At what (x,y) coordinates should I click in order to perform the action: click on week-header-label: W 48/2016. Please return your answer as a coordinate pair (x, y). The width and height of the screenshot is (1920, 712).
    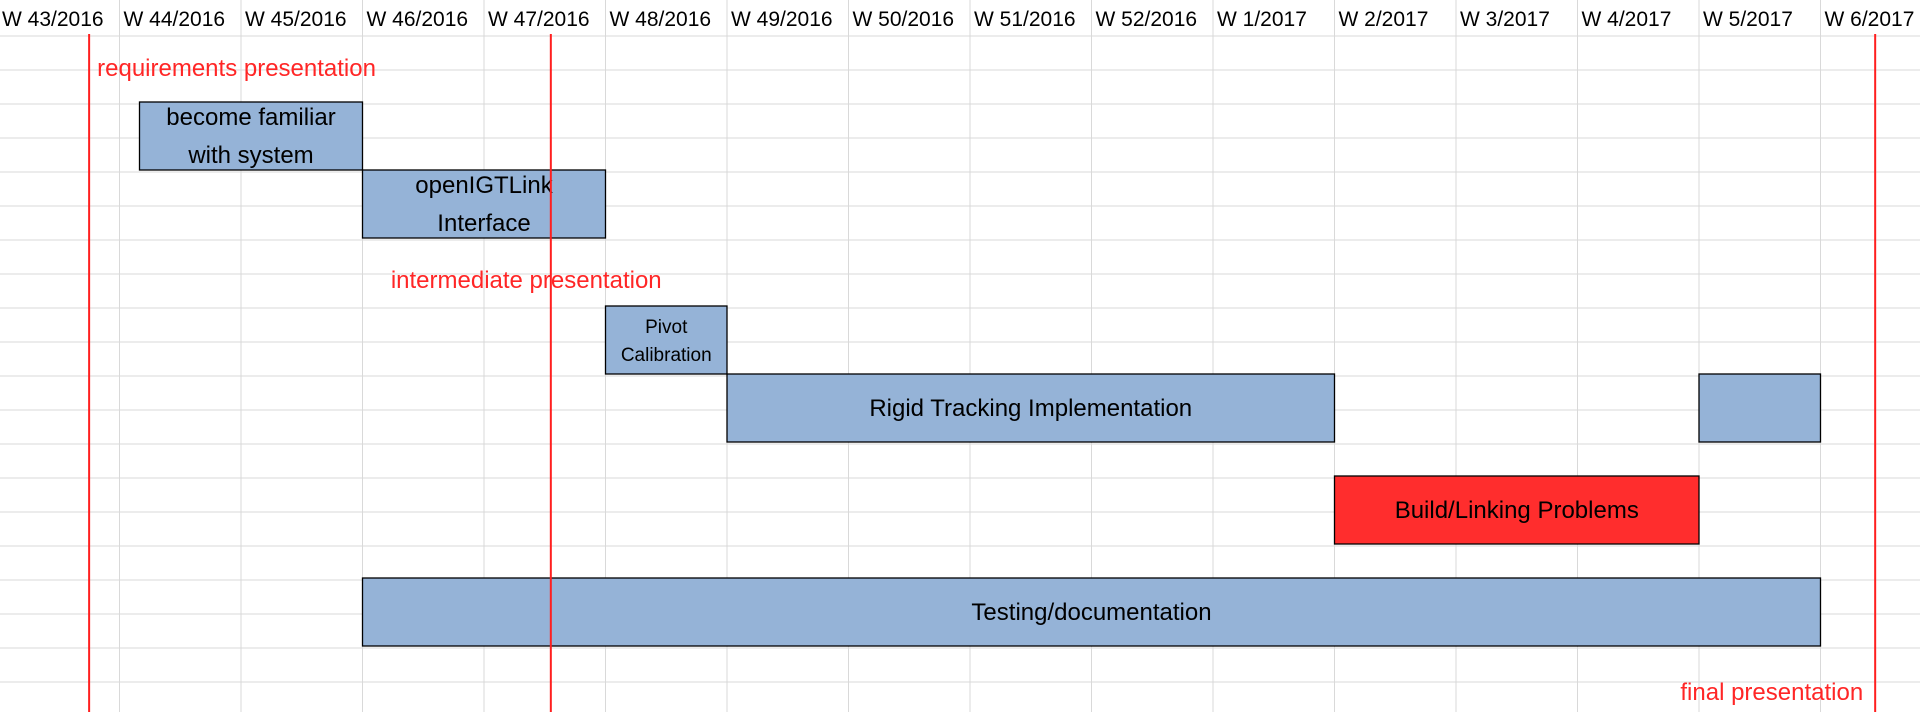
    Looking at the image, I should click on (661, 19).